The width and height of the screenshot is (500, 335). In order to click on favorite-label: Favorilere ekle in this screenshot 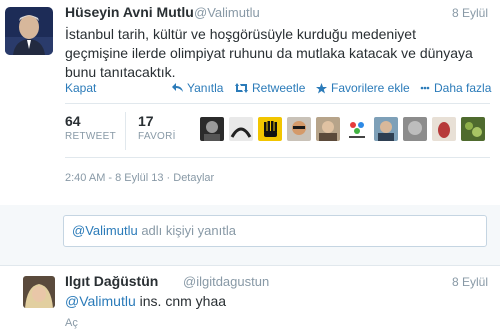, I will do `click(370, 88)`.